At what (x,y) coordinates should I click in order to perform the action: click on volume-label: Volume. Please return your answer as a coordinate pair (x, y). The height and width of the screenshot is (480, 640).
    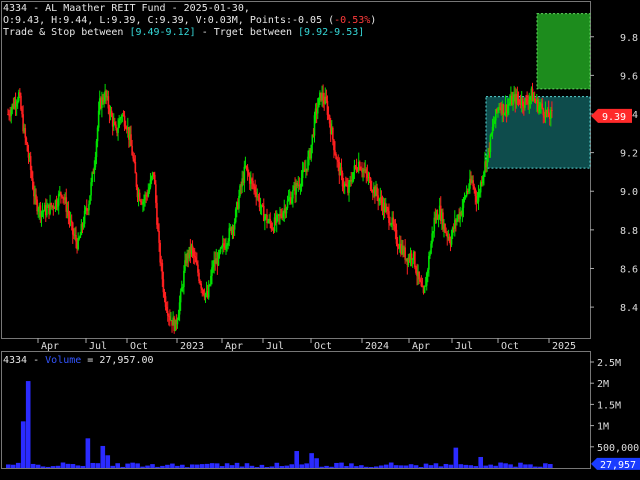
    Looking at the image, I should click on (63, 360).